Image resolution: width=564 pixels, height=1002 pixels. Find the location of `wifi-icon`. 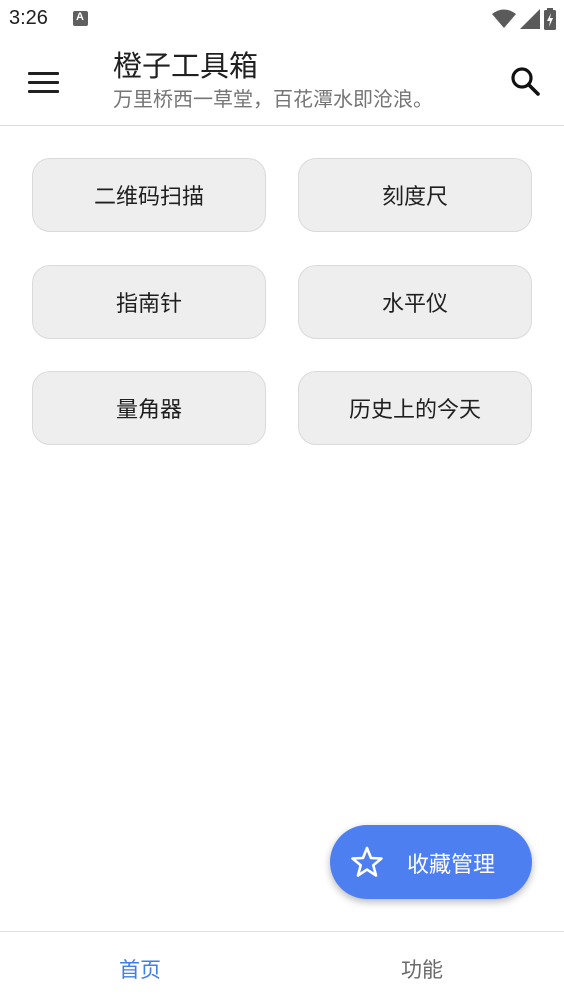

wifi-icon is located at coordinates (504, 18).